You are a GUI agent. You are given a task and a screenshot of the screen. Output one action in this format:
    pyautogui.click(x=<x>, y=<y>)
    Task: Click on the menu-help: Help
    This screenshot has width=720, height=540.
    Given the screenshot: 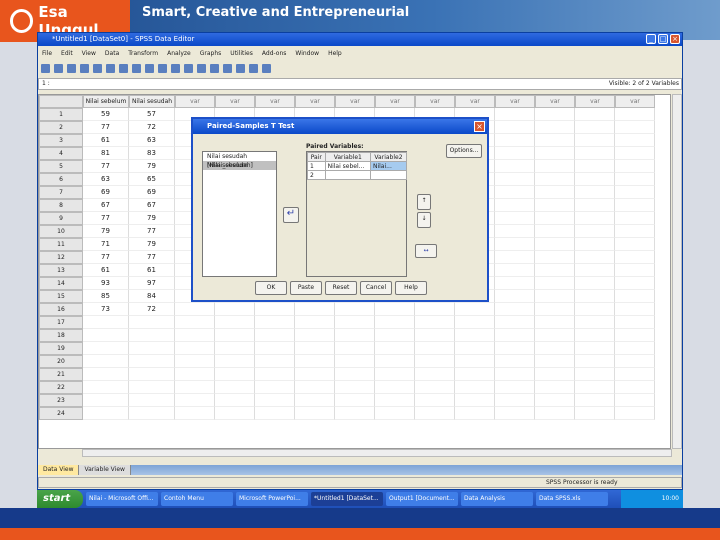 What is the action you would take?
    pyautogui.click(x=335, y=53)
    